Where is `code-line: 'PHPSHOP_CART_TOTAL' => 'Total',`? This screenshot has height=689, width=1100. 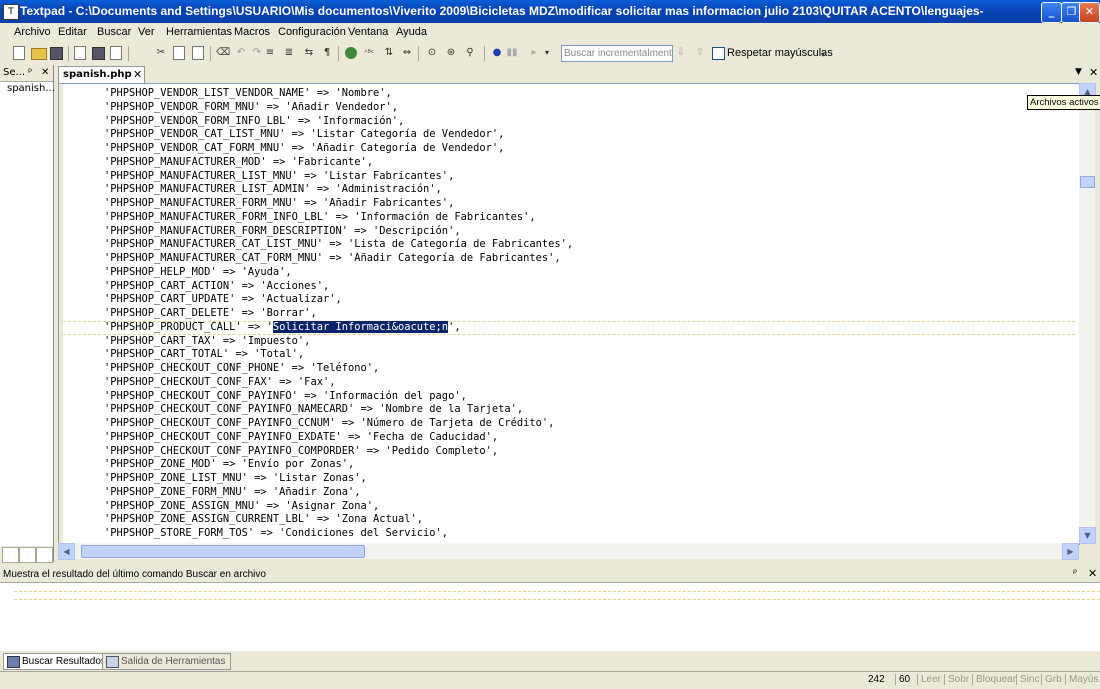
code-line: 'PHPSHOP_CART_TOTAL' => 'Total', is located at coordinates (569, 355).